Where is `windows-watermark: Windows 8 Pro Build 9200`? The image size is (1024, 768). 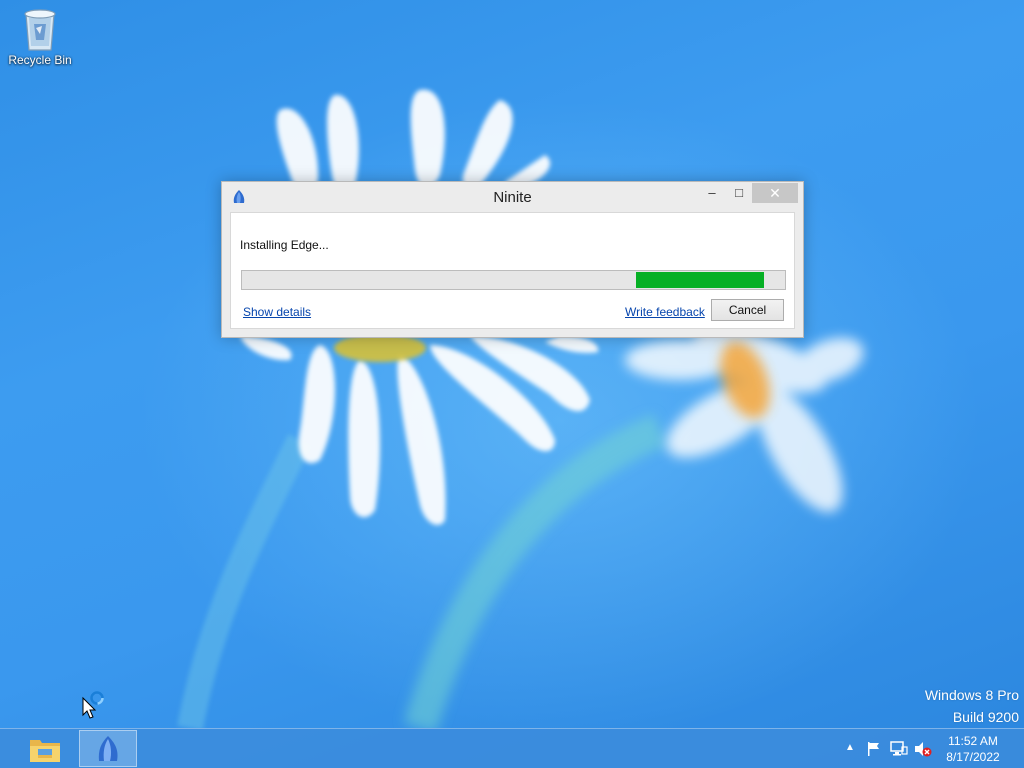 windows-watermark: Windows 8 Pro Build 9200 is located at coordinates (972, 706).